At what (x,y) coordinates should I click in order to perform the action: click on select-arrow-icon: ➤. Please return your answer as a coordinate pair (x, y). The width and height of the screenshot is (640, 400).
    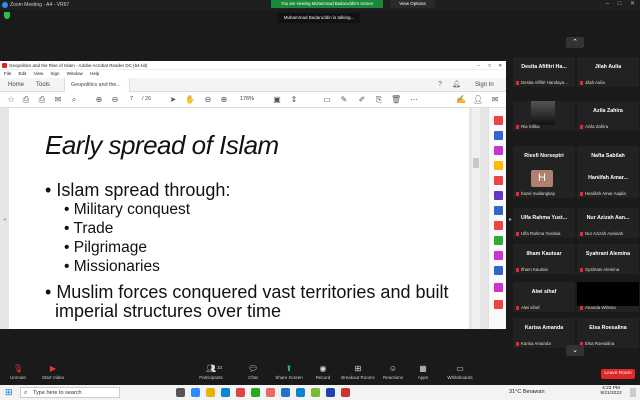
    Looking at the image, I should click on (173, 100).